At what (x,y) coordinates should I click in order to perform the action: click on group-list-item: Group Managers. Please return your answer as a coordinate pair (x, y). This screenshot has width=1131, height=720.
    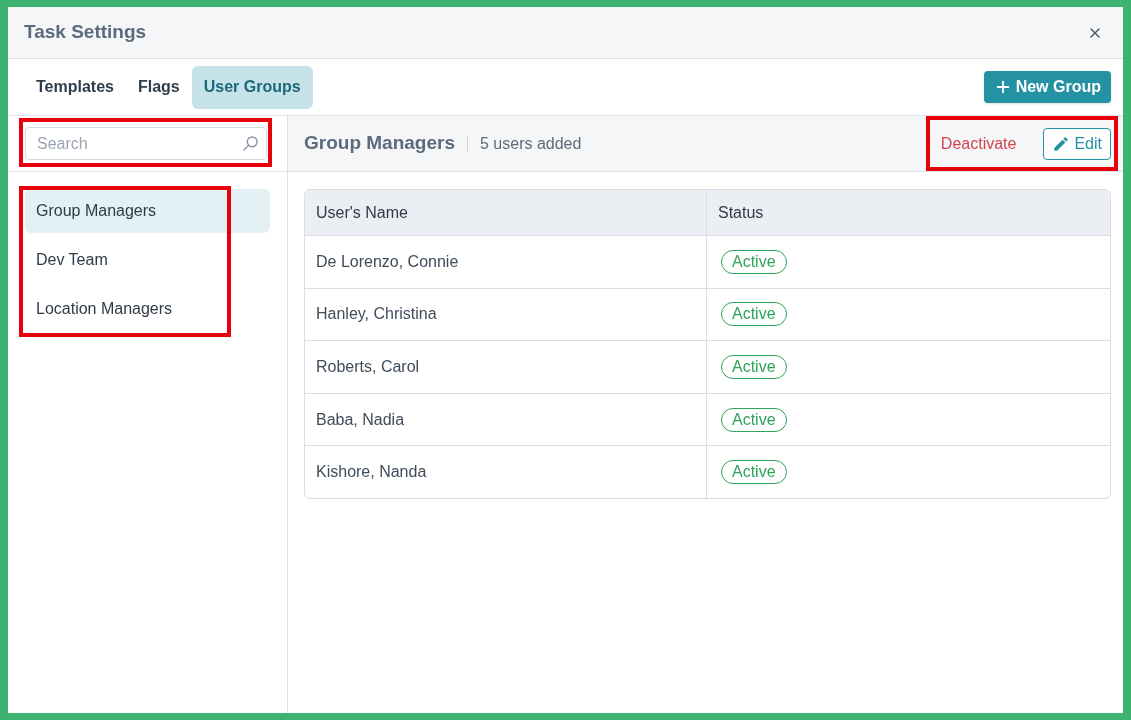
    Looking at the image, I should click on (147, 211).